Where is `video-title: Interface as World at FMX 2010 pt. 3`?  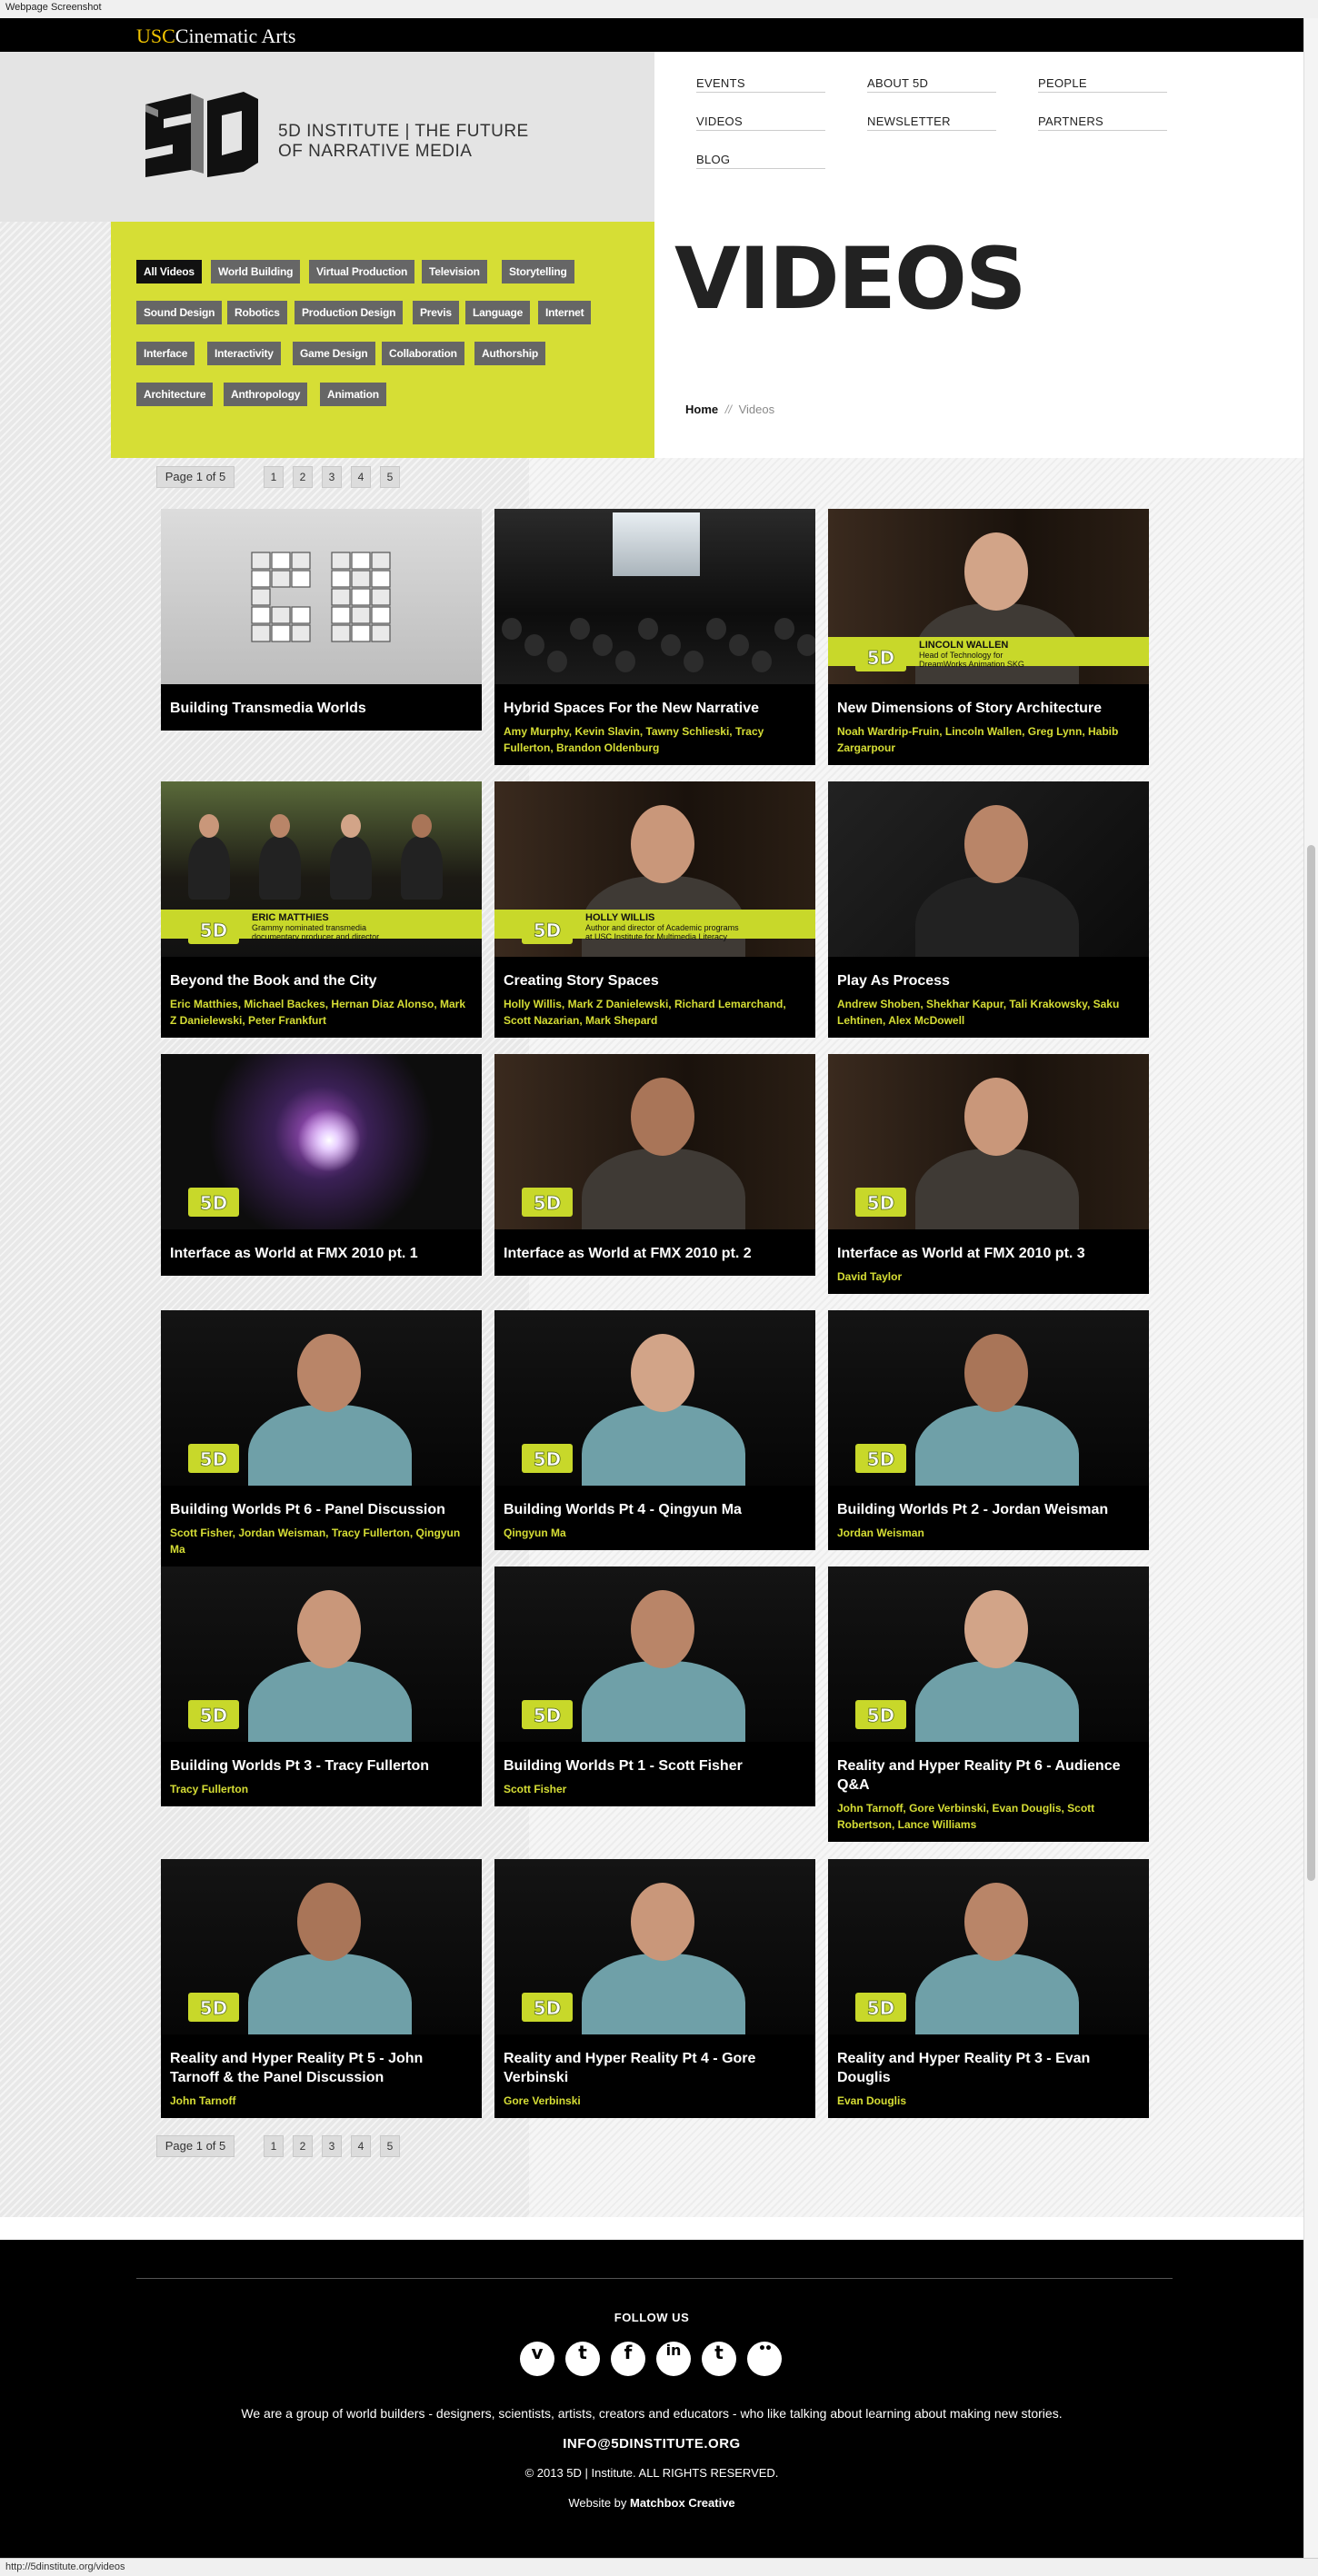
video-title: Interface as World at FMX 2010 pt. 3 is located at coordinates (988, 1246).